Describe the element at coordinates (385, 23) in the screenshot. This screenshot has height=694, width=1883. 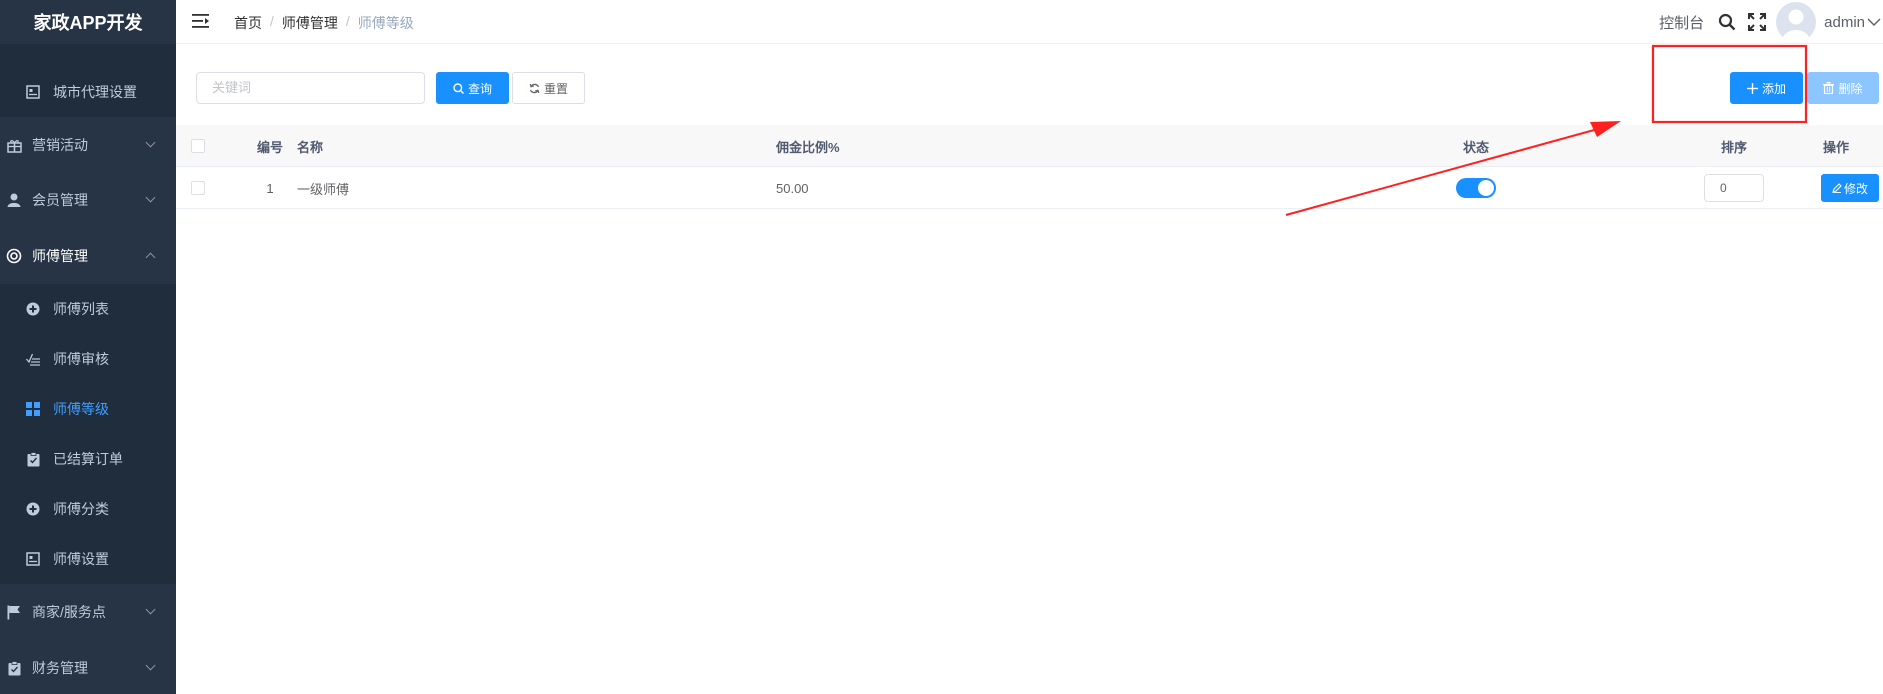
I see `breadcrumb-current: 师傅等级` at that location.